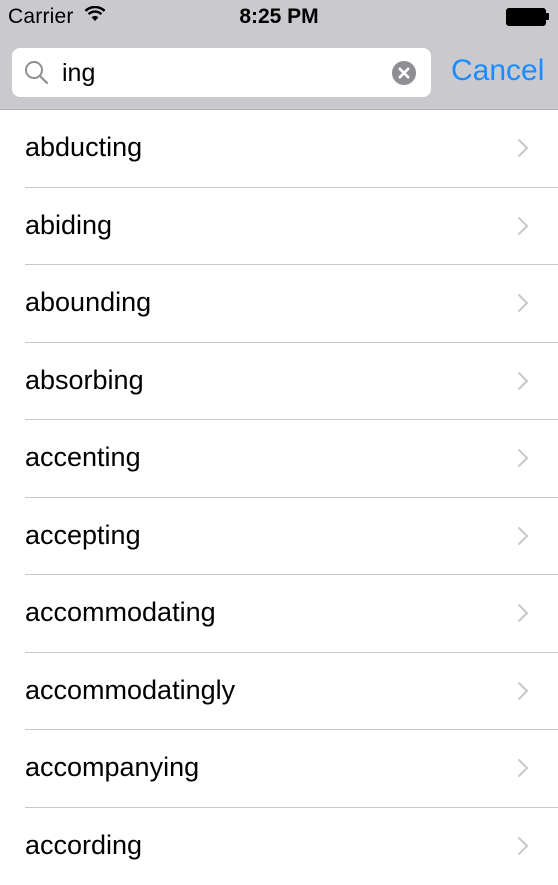  What do you see at coordinates (497, 71) in the screenshot?
I see `cancel-button: Cancel` at bounding box center [497, 71].